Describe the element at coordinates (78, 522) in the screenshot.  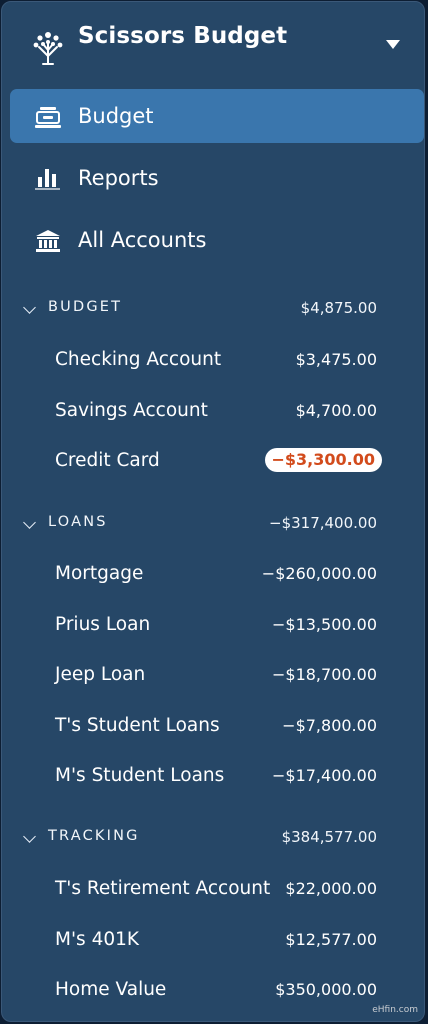
I see `group-label: LOANS` at that location.